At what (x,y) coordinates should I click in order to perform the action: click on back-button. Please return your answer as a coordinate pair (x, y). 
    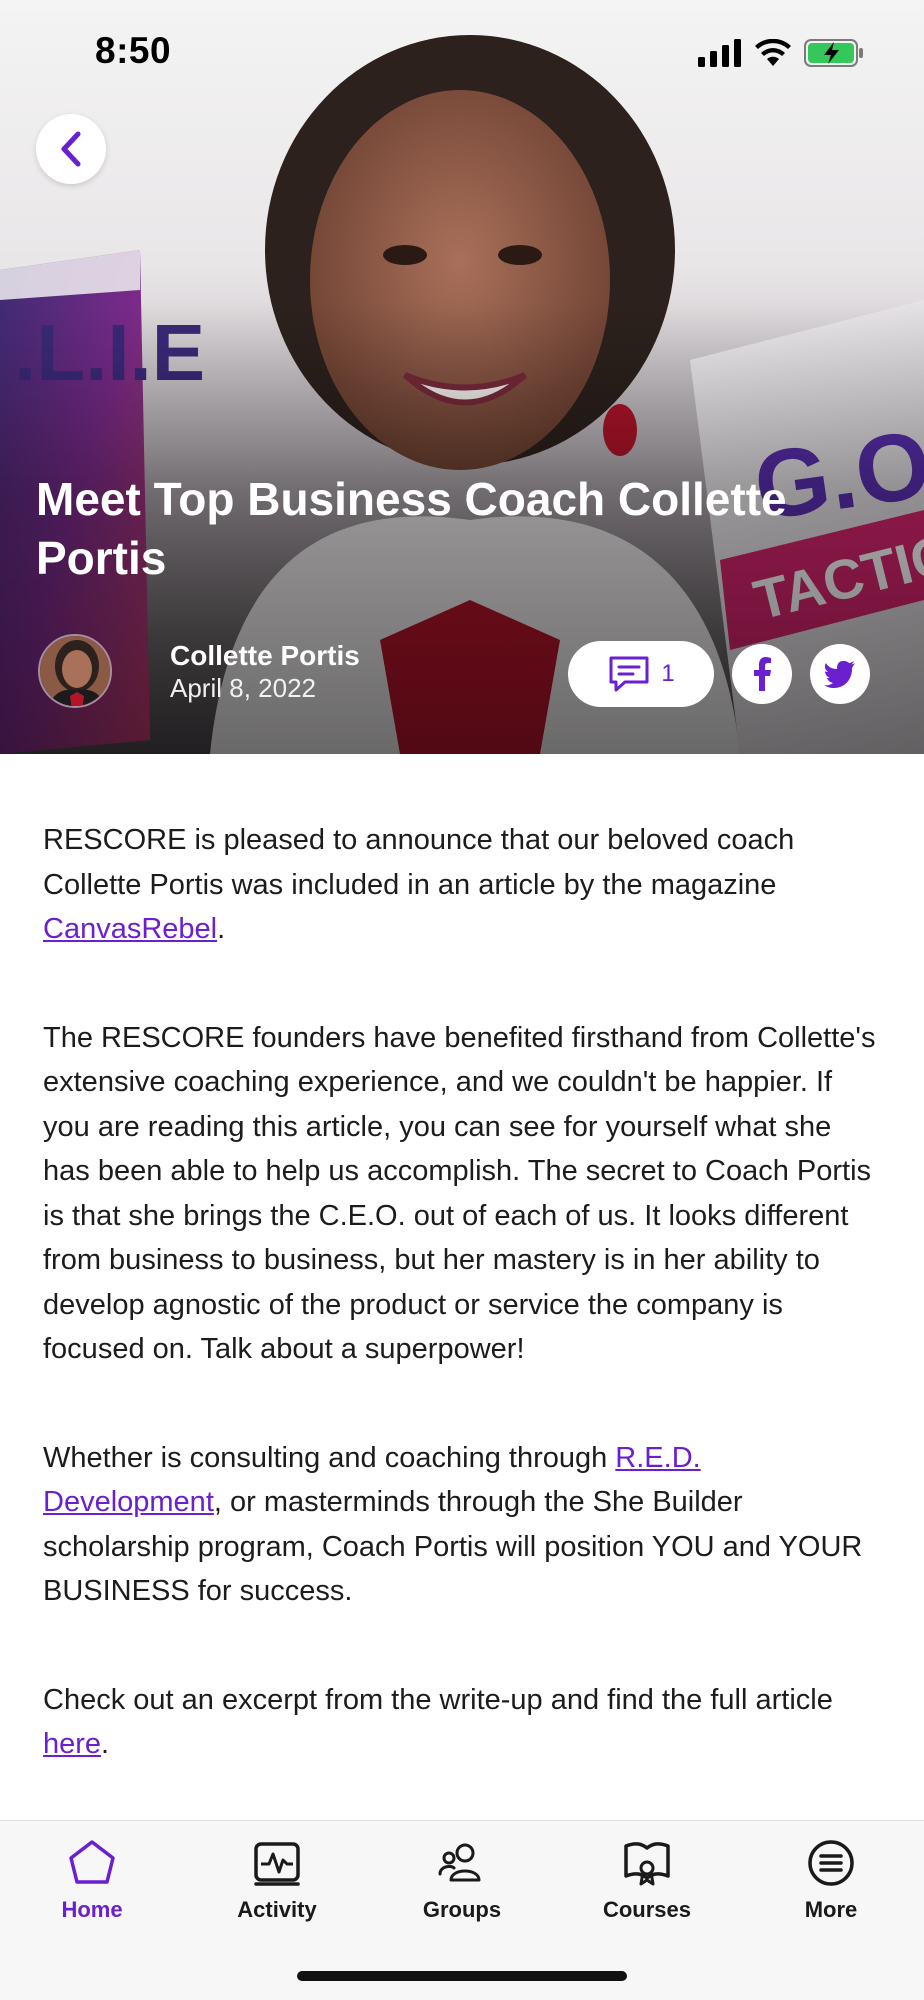
    Looking at the image, I should click on (71, 149).